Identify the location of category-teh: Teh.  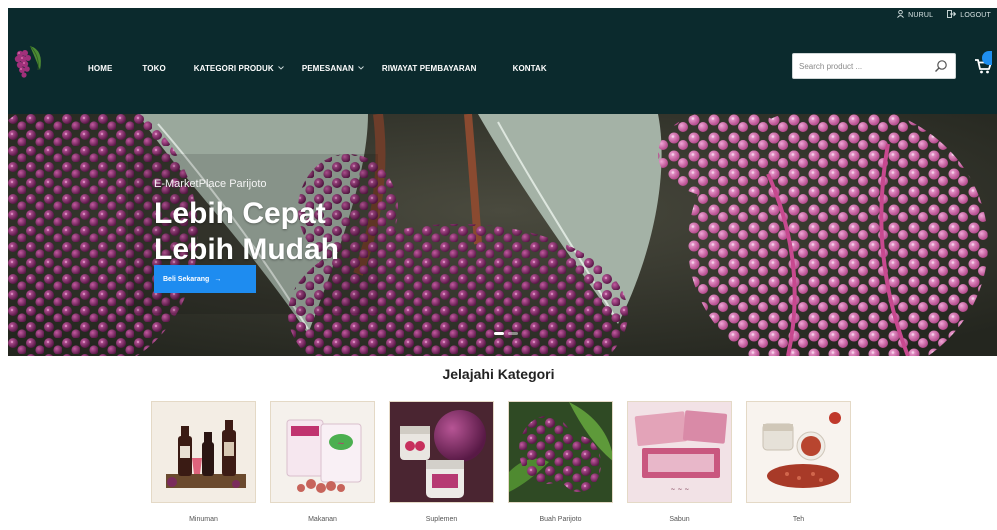
(798, 462).